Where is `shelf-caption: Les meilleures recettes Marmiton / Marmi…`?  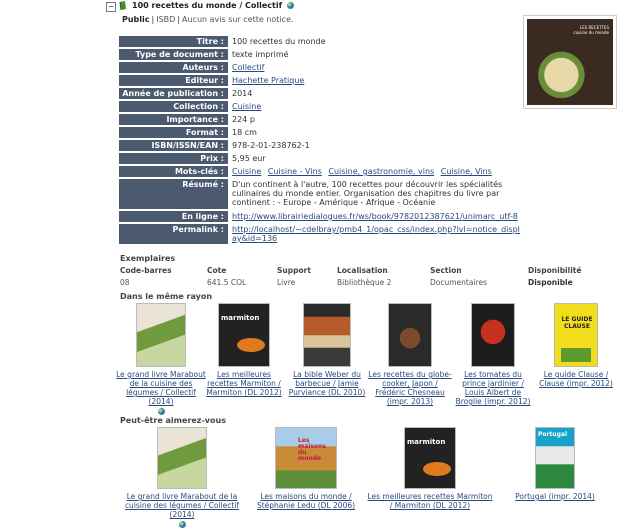 shelf-caption: Les meilleures recettes Marmiton / Marmi… is located at coordinates (244, 383).